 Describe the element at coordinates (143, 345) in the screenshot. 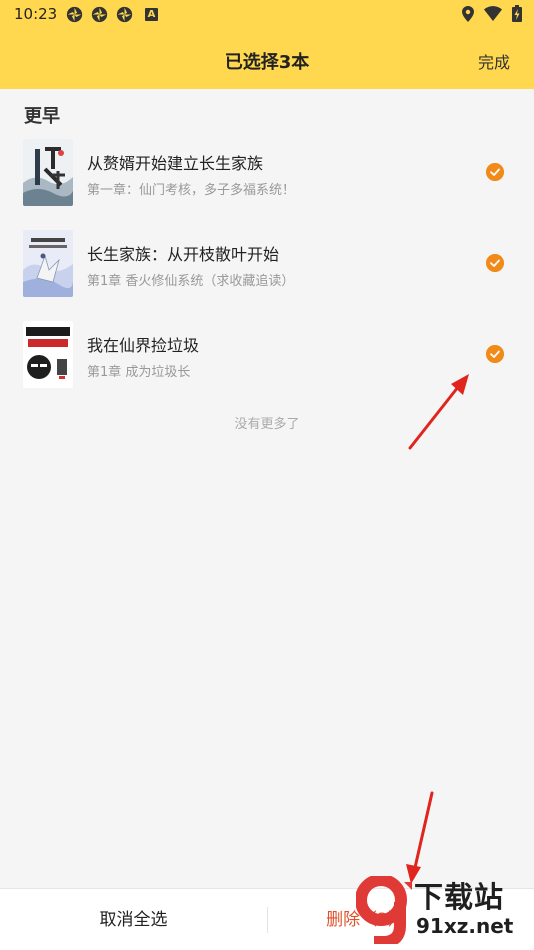

I see `book-title: 我在仙界捡垃圾` at that location.